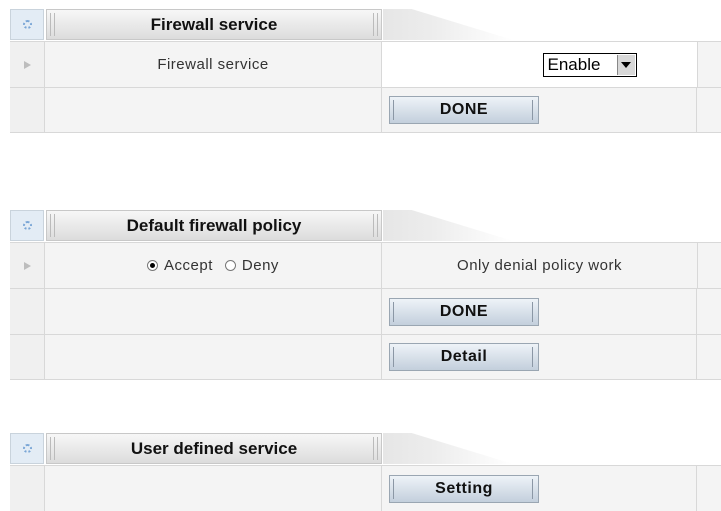 This screenshot has width=721, height=511. Describe the element at coordinates (625, 64) in the screenshot. I see `chevron-down-icon` at that location.